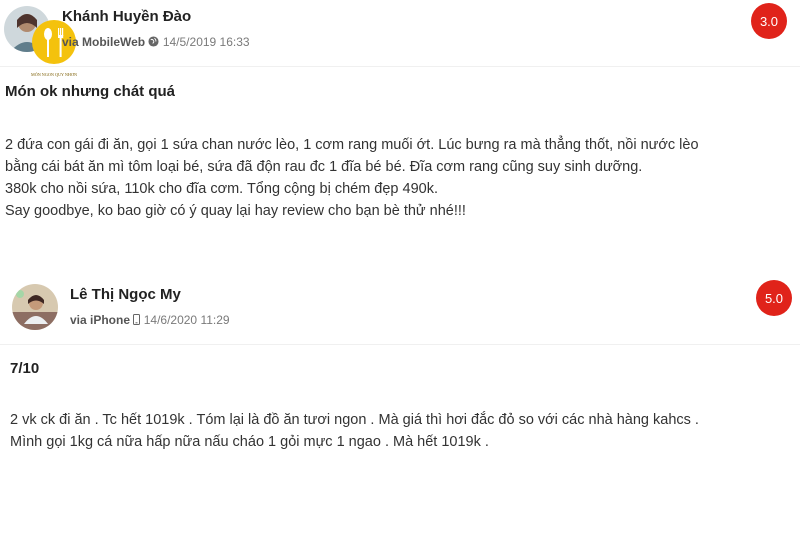 This screenshot has height=550, width=800. I want to click on review-meta: via iPhone 14/6/2020 11:29, so click(150, 320).